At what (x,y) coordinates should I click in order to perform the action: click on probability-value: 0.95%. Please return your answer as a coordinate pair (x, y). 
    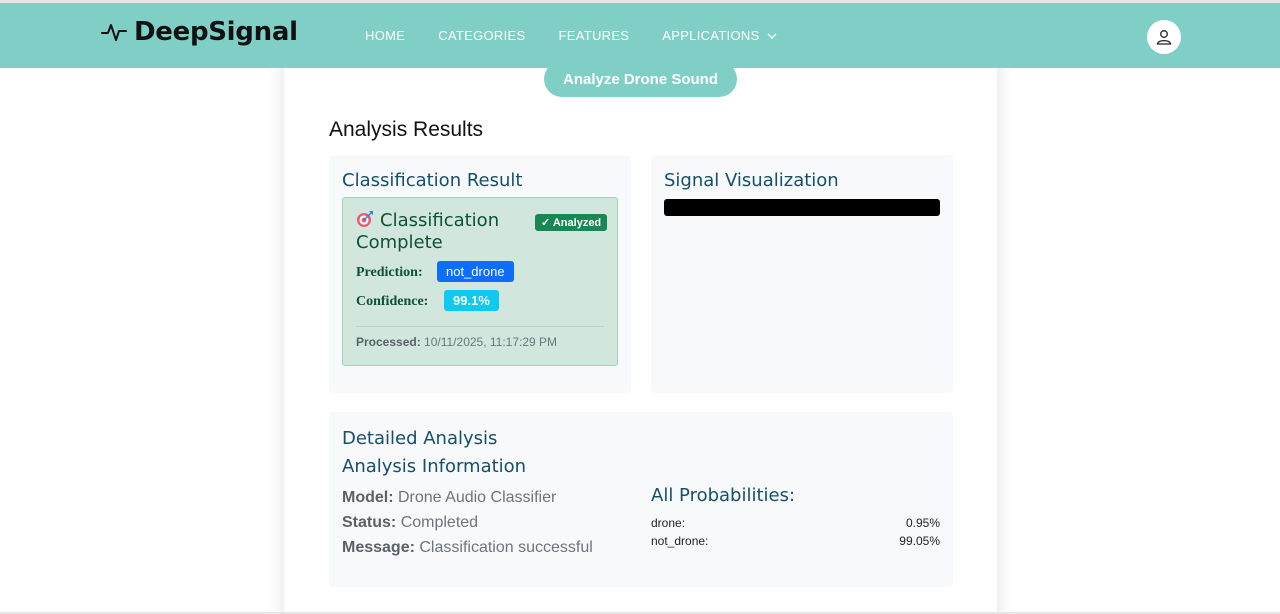
    Looking at the image, I should click on (922, 523).